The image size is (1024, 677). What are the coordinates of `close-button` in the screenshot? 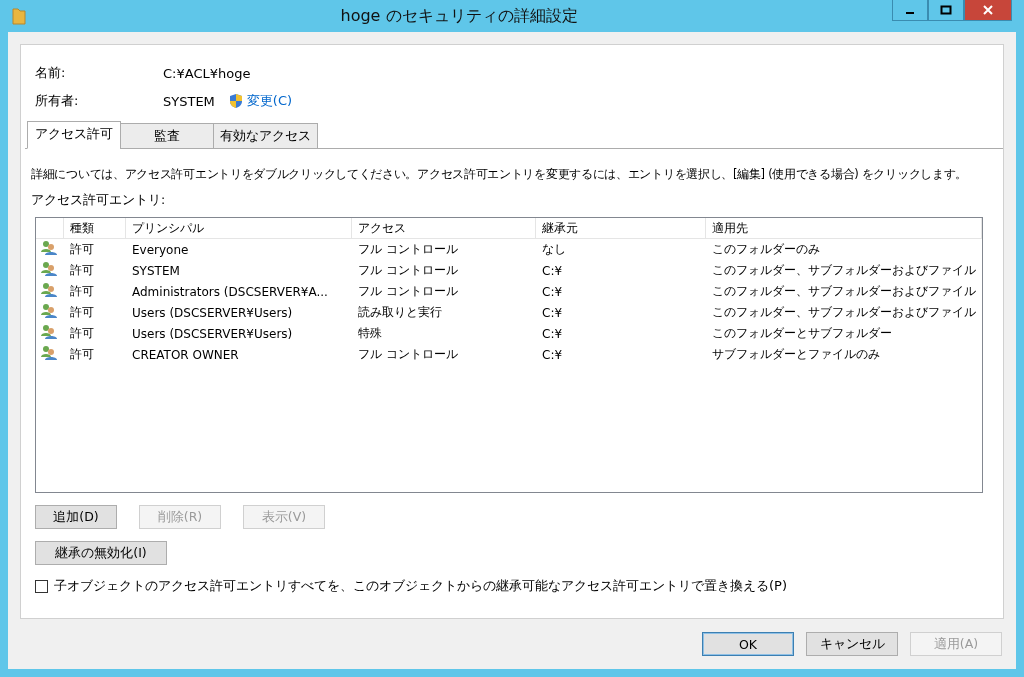 It's located at (988, 10).